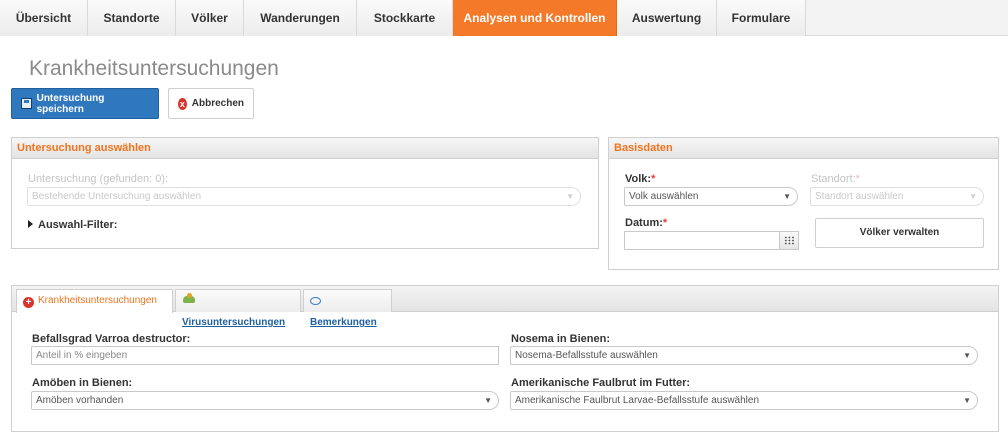 This screenshot has width=1008, height=442. I want to click on nav-uebersicht: Übersicht, so click(44, 18).